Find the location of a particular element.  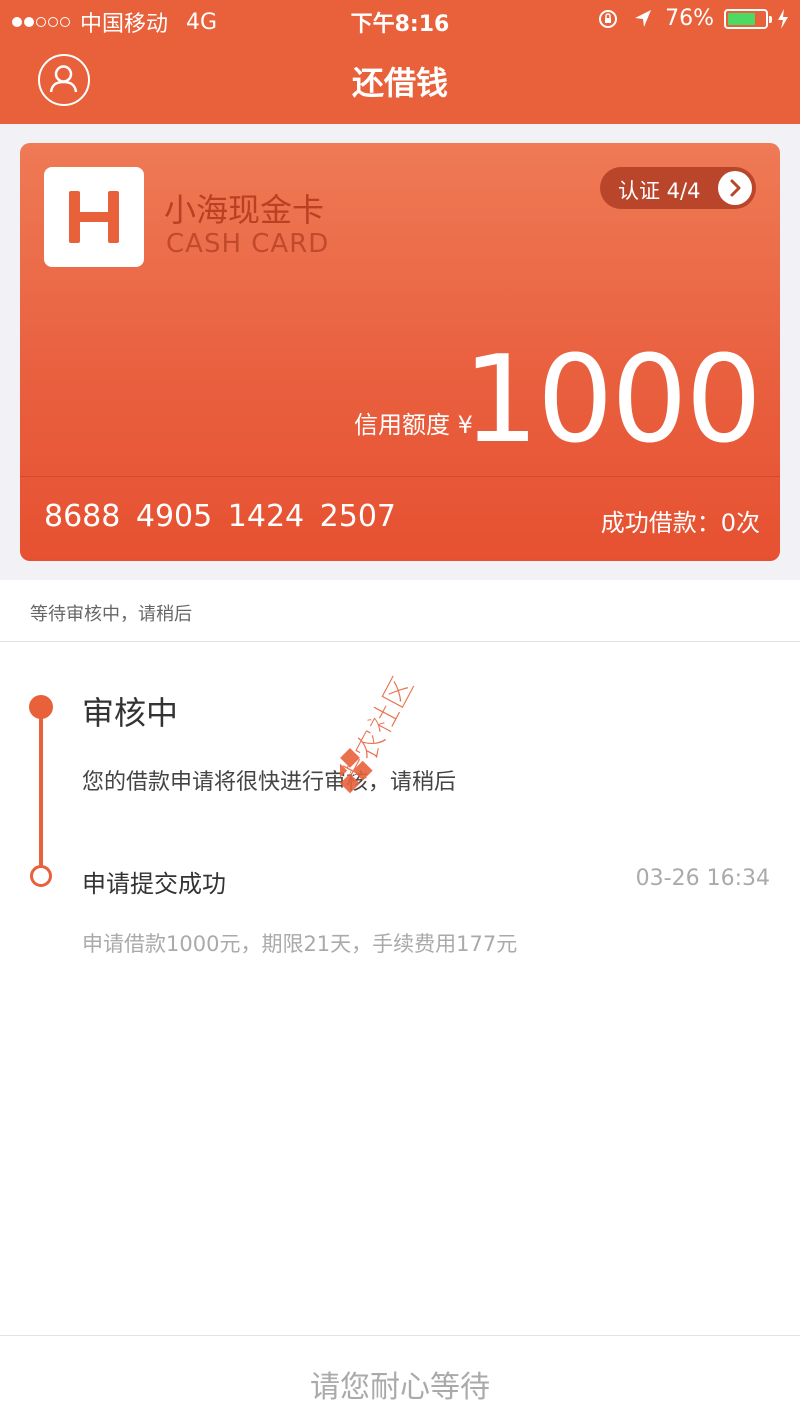

step-submitted-desc: 申请借款1000元，期限21天，手续费用177元 is located at coordinates (300, 944).